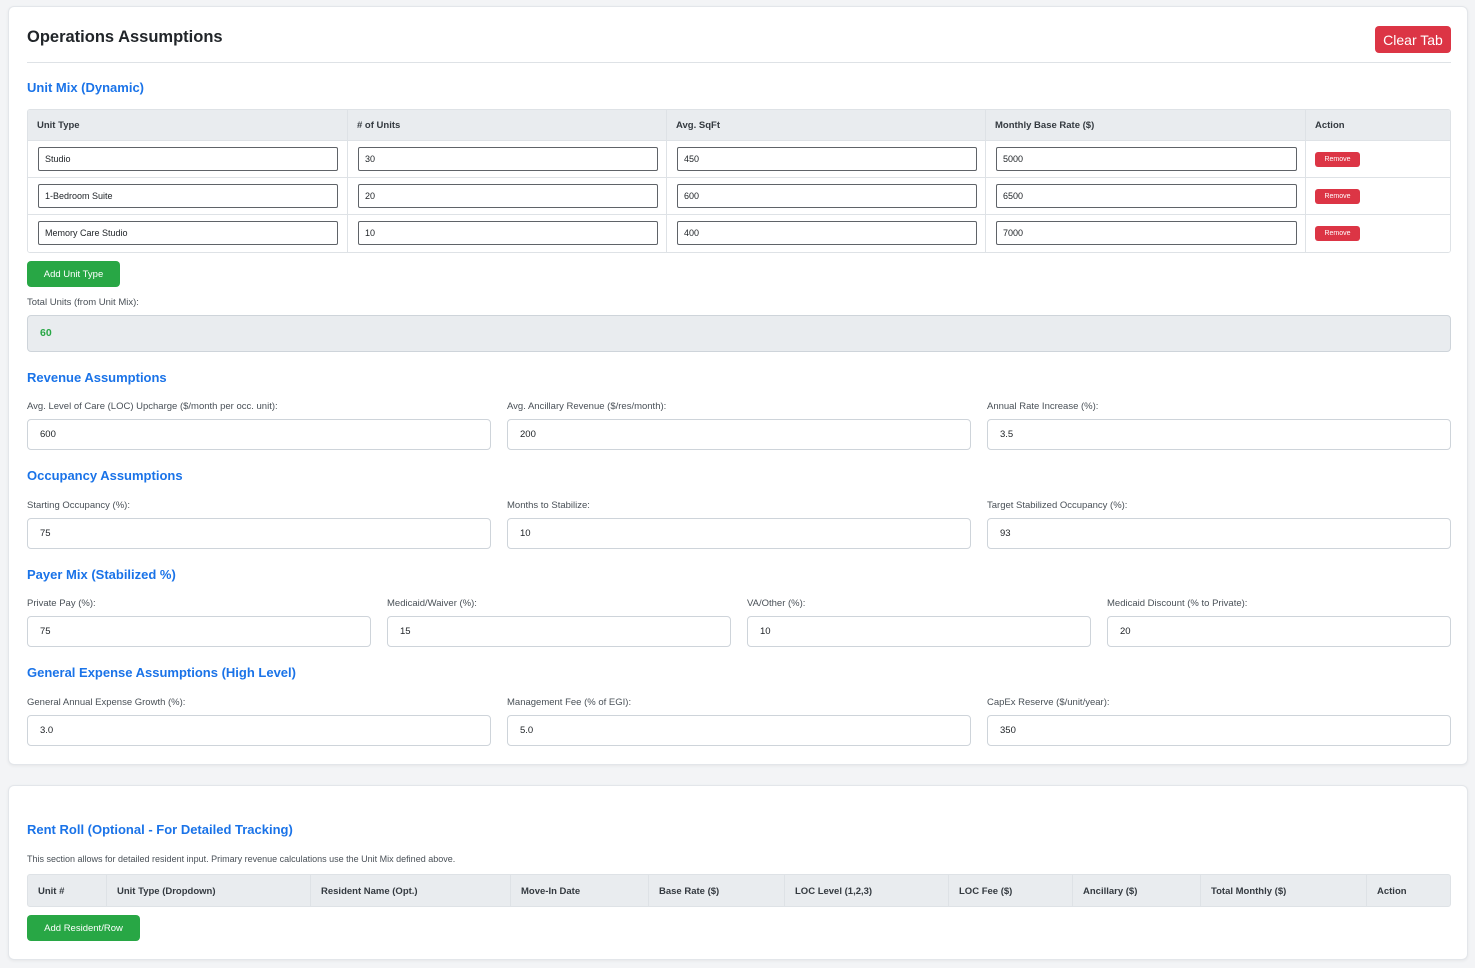 The image size is (1475, 968). What do you see at coordinates (166, 891) in the screenshot?
I see `header-unit-type-dropdown: Unit Type (Dropdown)` at bounding box center [166, 891].